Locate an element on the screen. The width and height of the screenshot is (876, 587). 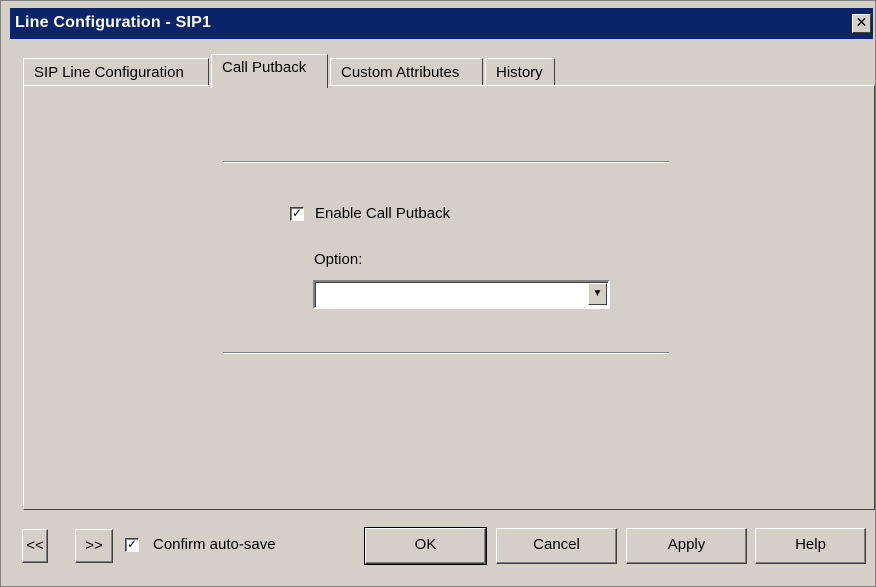
tab-call-putback: Call Putback is located at coordinates (269, 71).